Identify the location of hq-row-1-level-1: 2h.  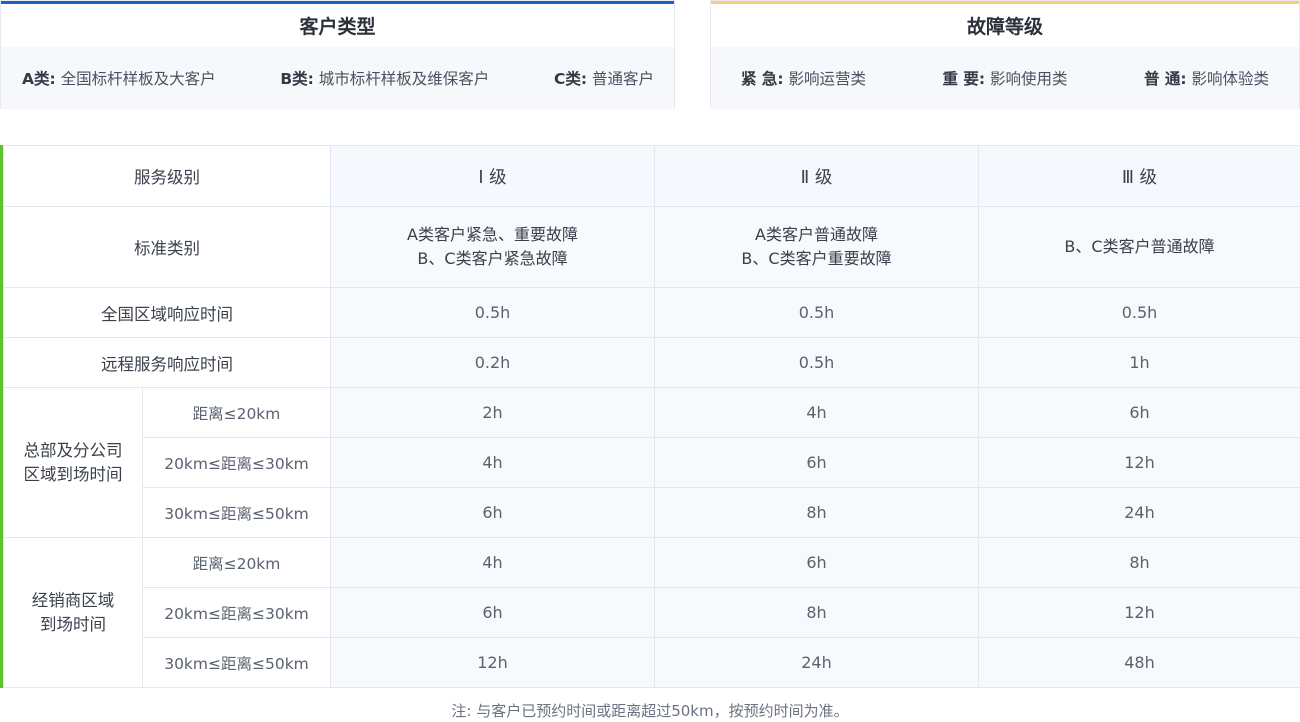
(492, 412).